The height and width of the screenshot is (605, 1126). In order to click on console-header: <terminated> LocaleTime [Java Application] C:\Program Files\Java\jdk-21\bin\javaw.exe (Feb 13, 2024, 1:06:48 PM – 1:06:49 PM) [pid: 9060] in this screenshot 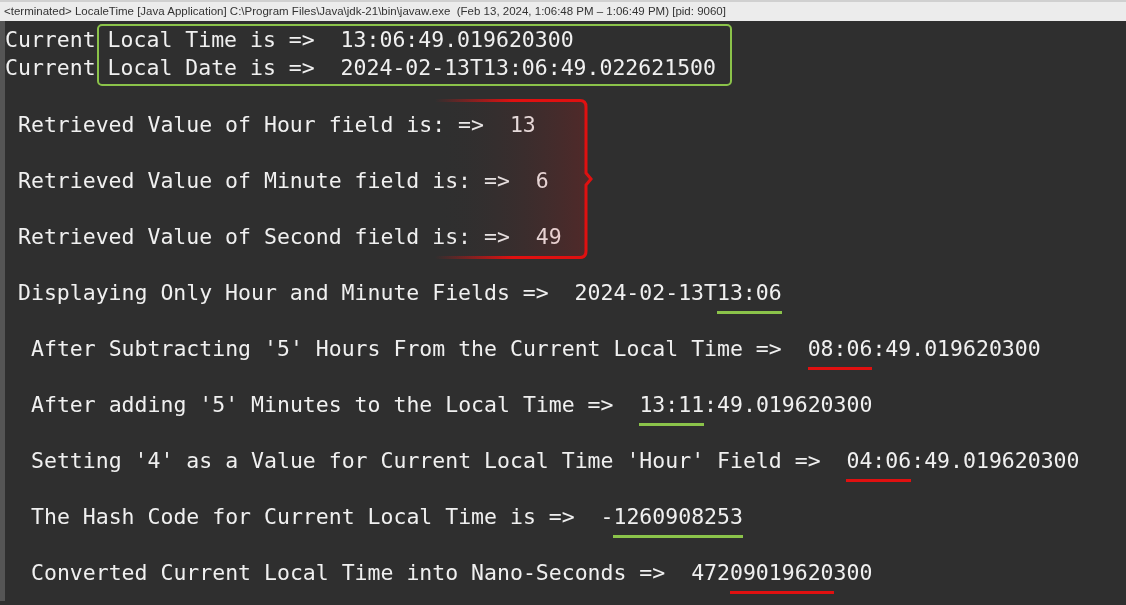, I will do `click(563, 10)`.